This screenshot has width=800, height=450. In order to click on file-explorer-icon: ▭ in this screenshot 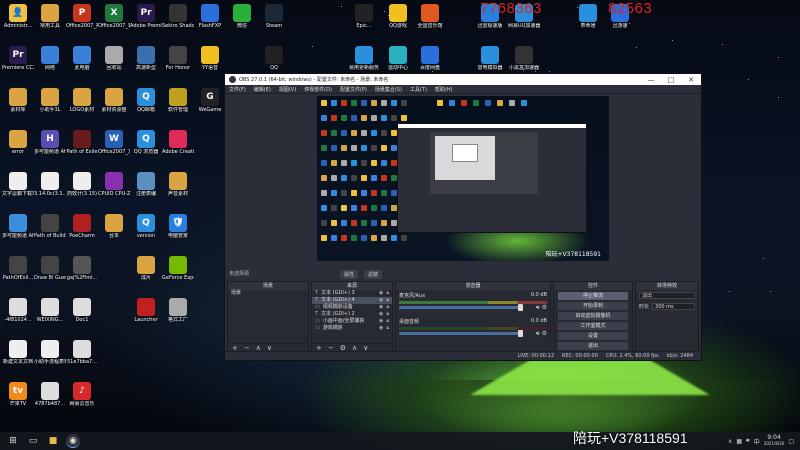, I will do `click(33, 441)`.